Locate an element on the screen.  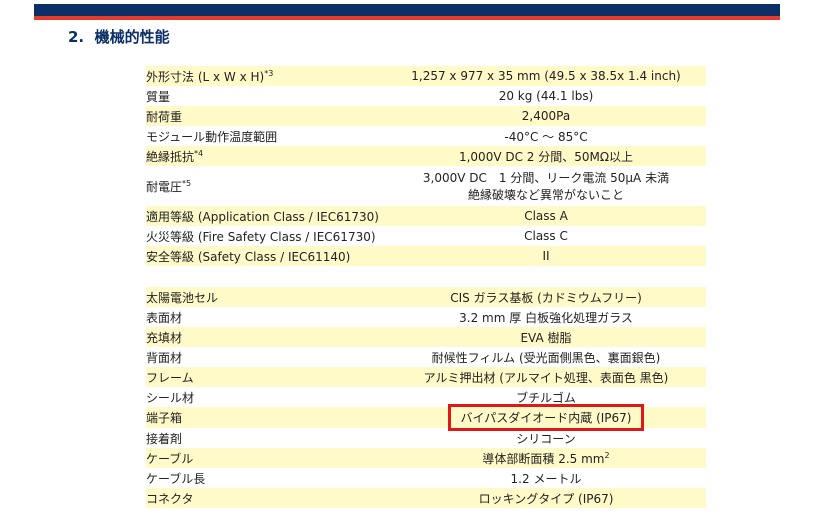
row-label: ケーブル is located at coordinates (266, 458).